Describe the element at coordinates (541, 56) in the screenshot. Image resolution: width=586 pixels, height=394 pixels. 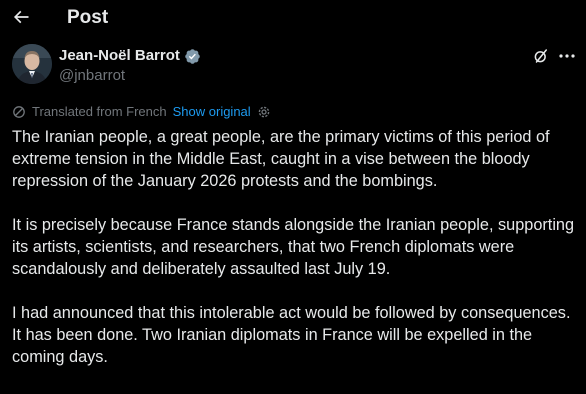
I see `grok-icon` at that location.